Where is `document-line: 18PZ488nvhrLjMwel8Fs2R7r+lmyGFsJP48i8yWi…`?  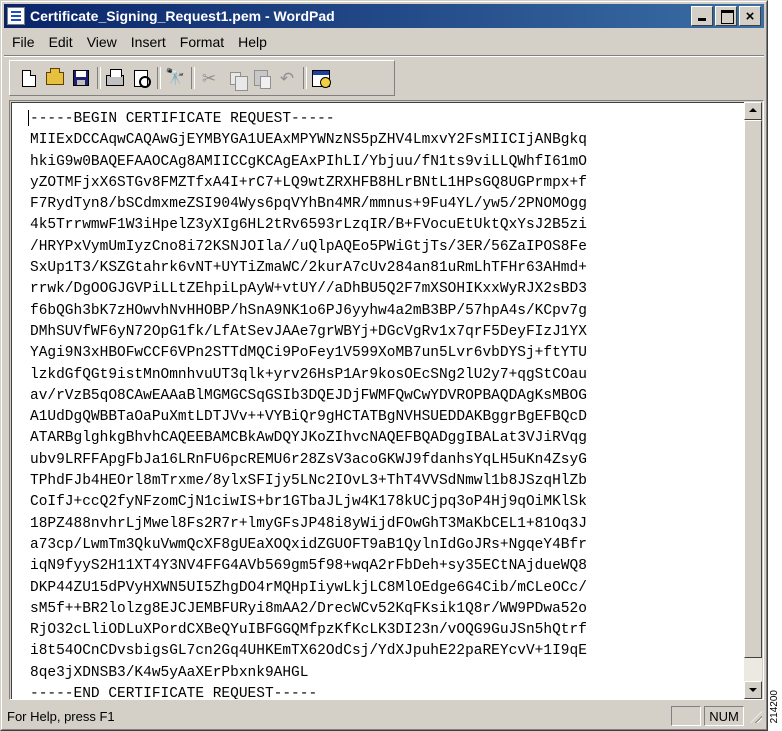
document-line: 18PZ488nvhrLjMwel8Fs2R7r+lmyGFsJP48i8yWi… is located at coordinates (308, 523).